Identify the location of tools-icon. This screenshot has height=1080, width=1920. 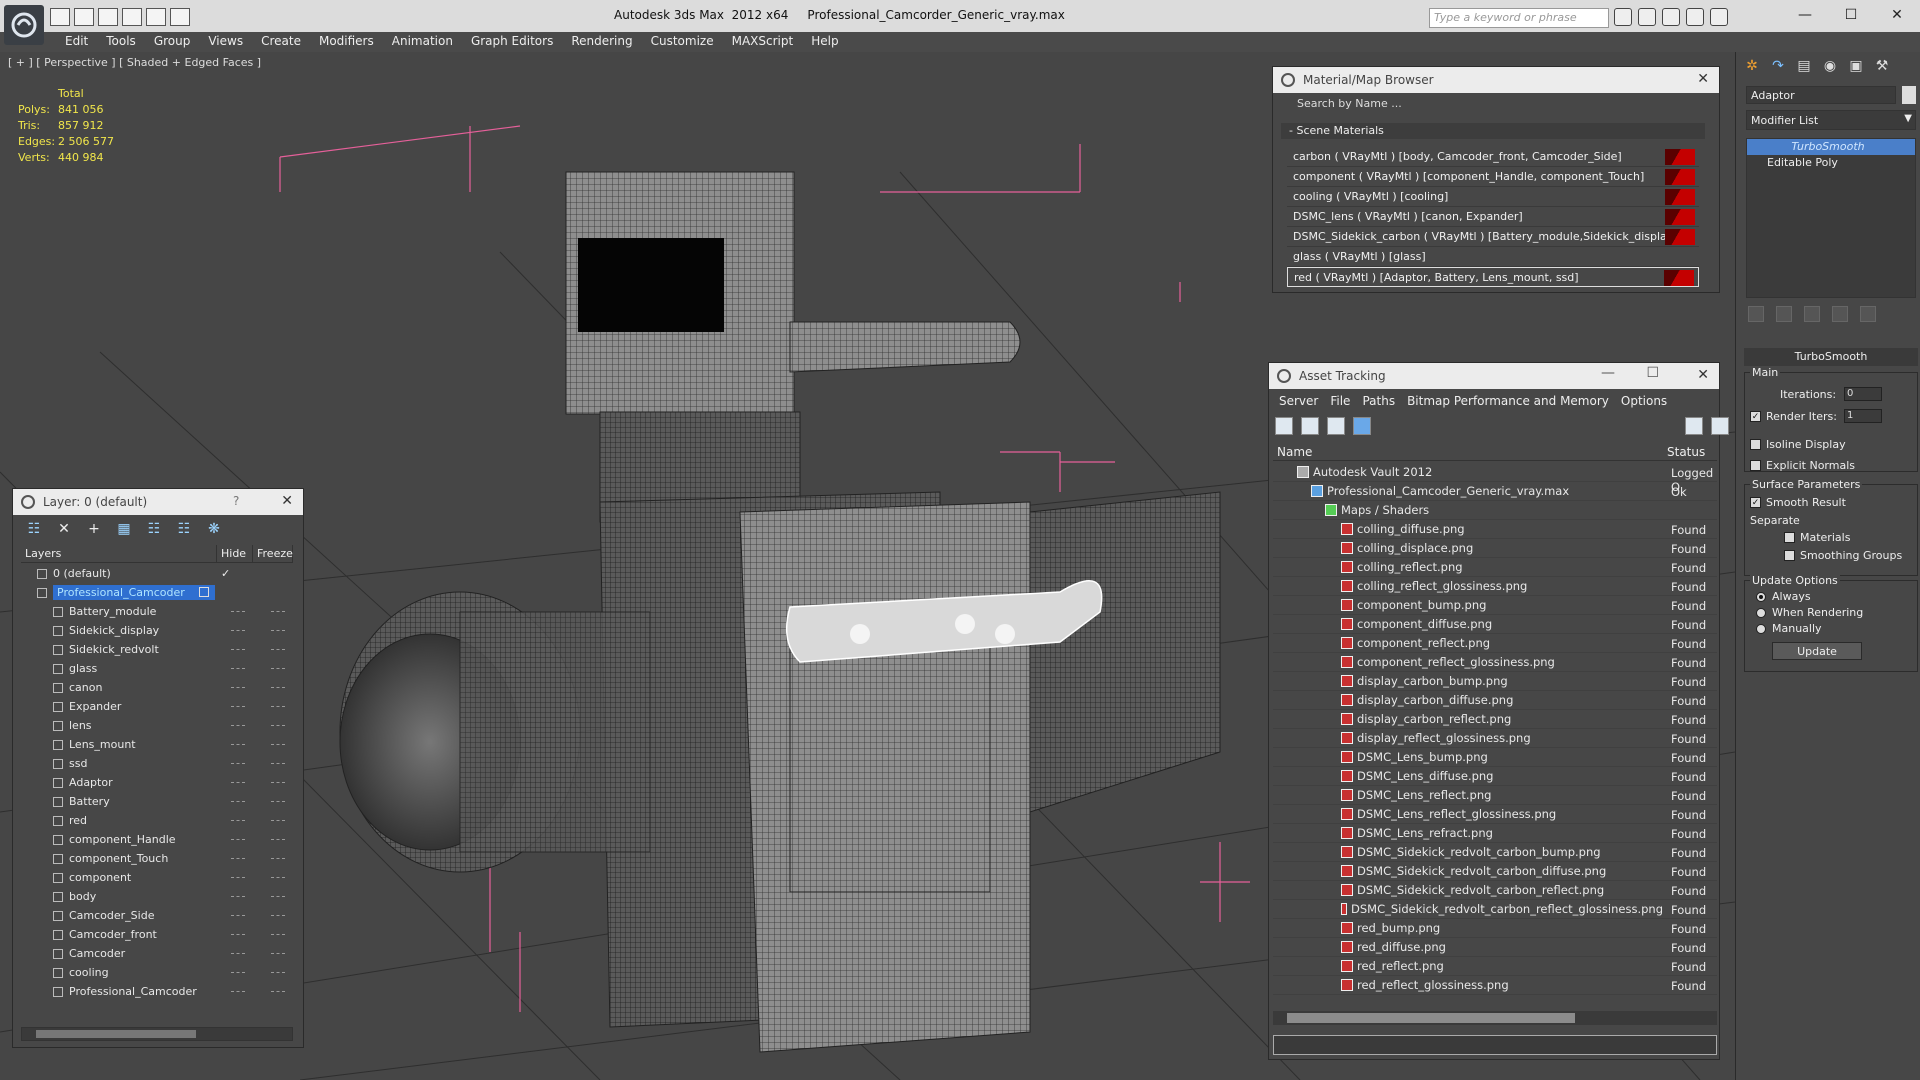
(1671, 17).